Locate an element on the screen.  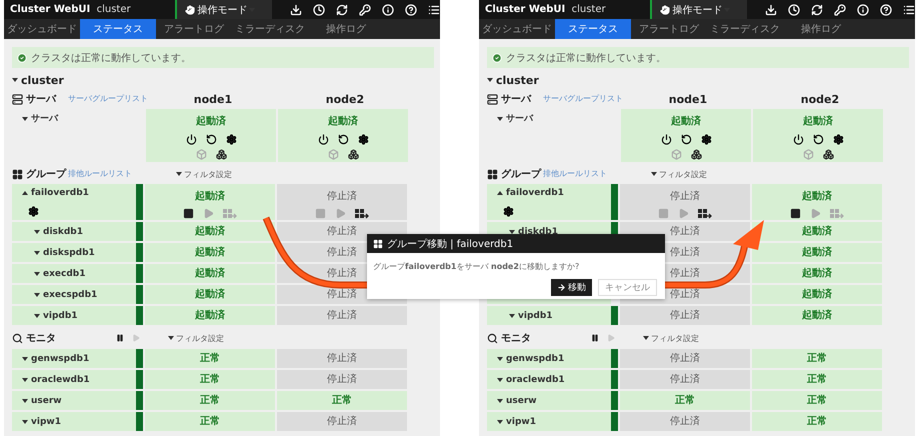
group-name: failoverdb1 is located at coordinates (60, 193).